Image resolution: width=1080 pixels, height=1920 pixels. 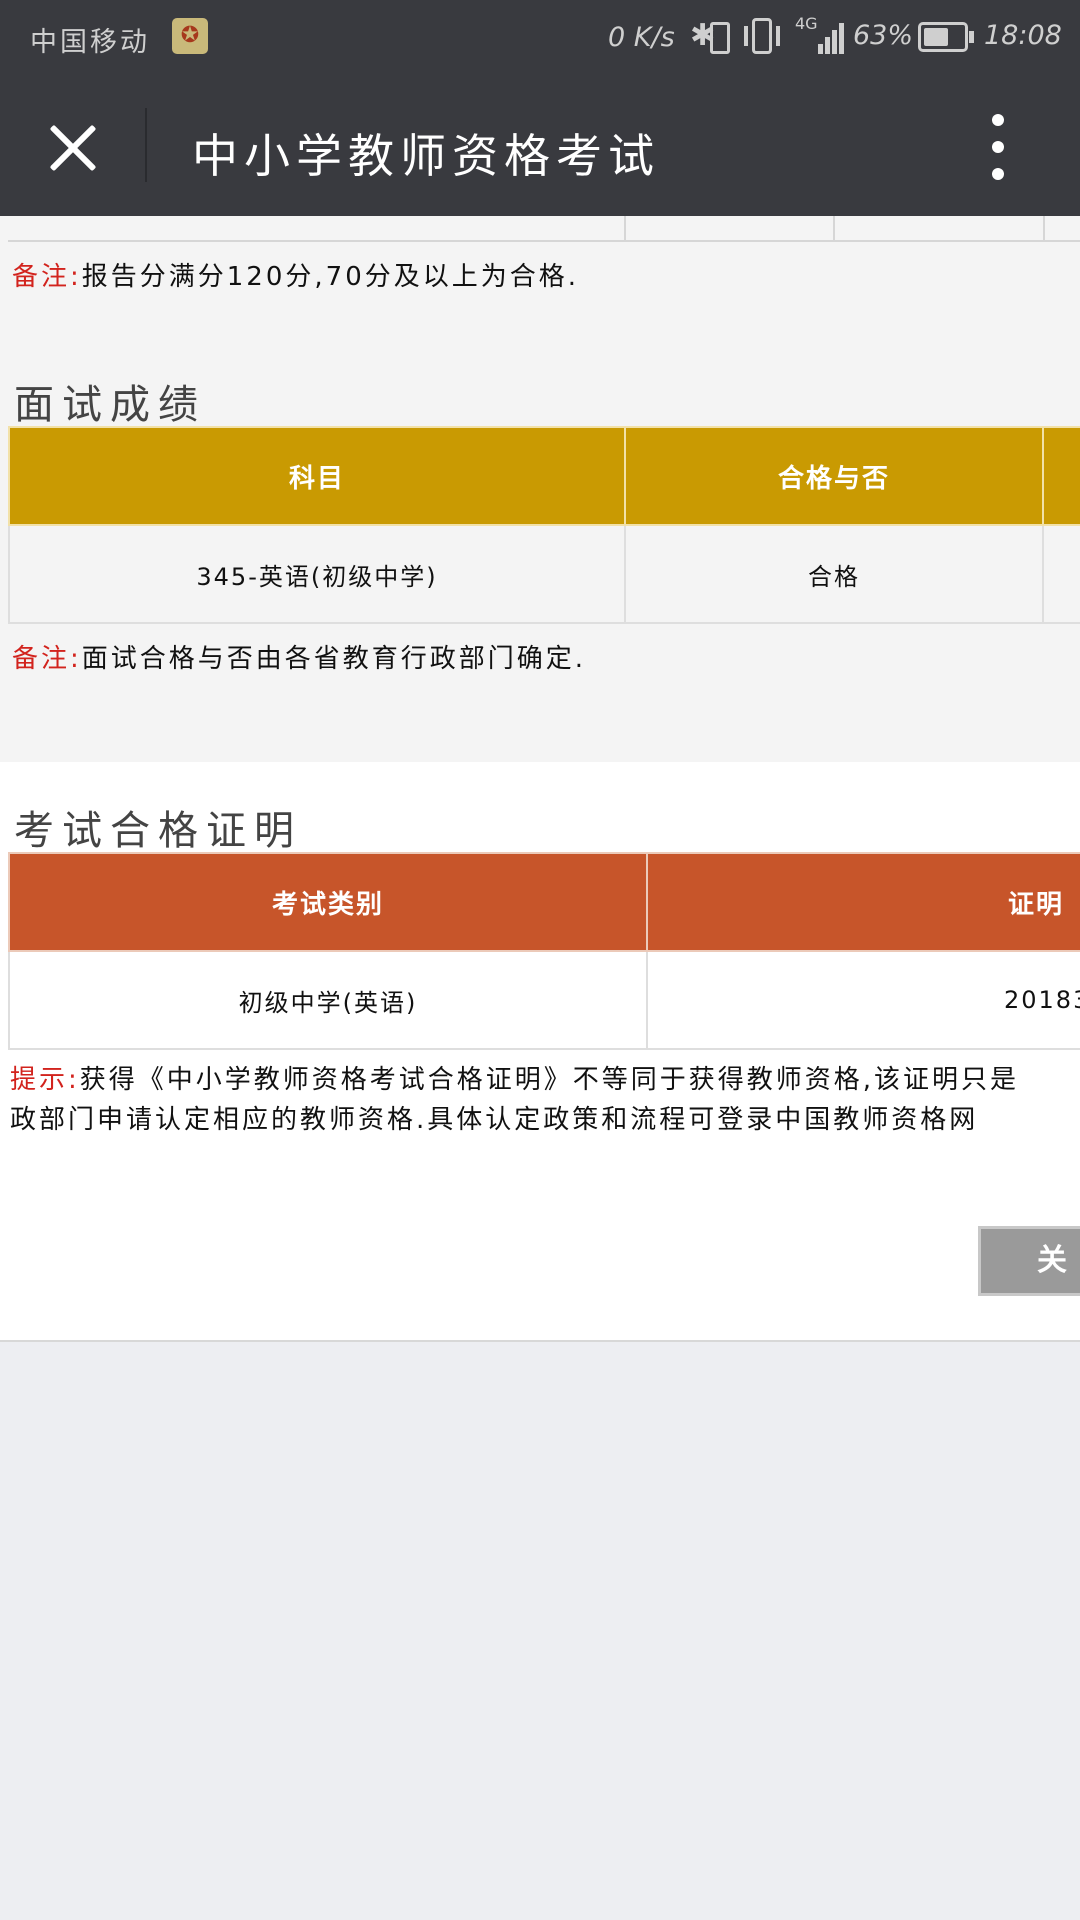 I want to click on battery-icon, so click(x=943, y=37).